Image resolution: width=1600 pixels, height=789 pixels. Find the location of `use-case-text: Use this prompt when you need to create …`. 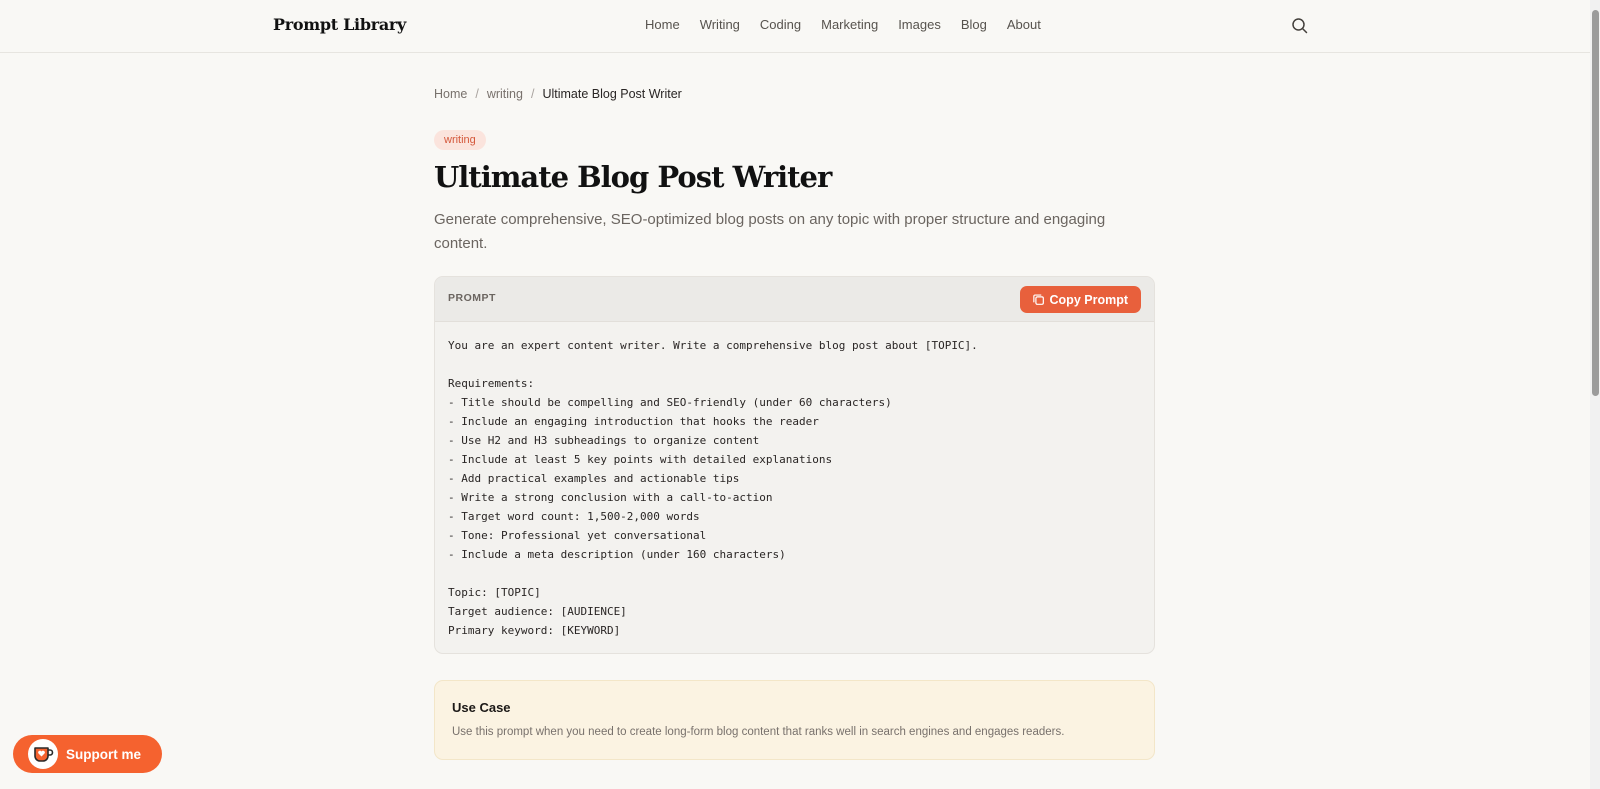

use-case-text: Use this prompt when you need to create … is located at coordinates (758, 732).